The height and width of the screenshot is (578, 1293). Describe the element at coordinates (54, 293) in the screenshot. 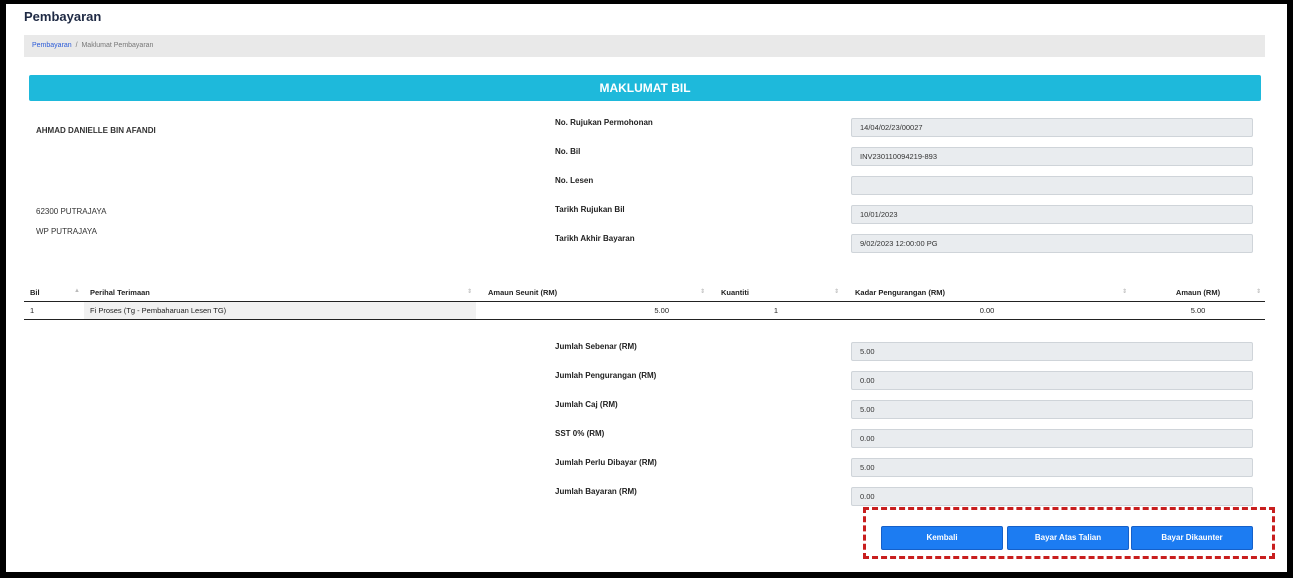

I see `th-bil: Bil ▲` at that location.